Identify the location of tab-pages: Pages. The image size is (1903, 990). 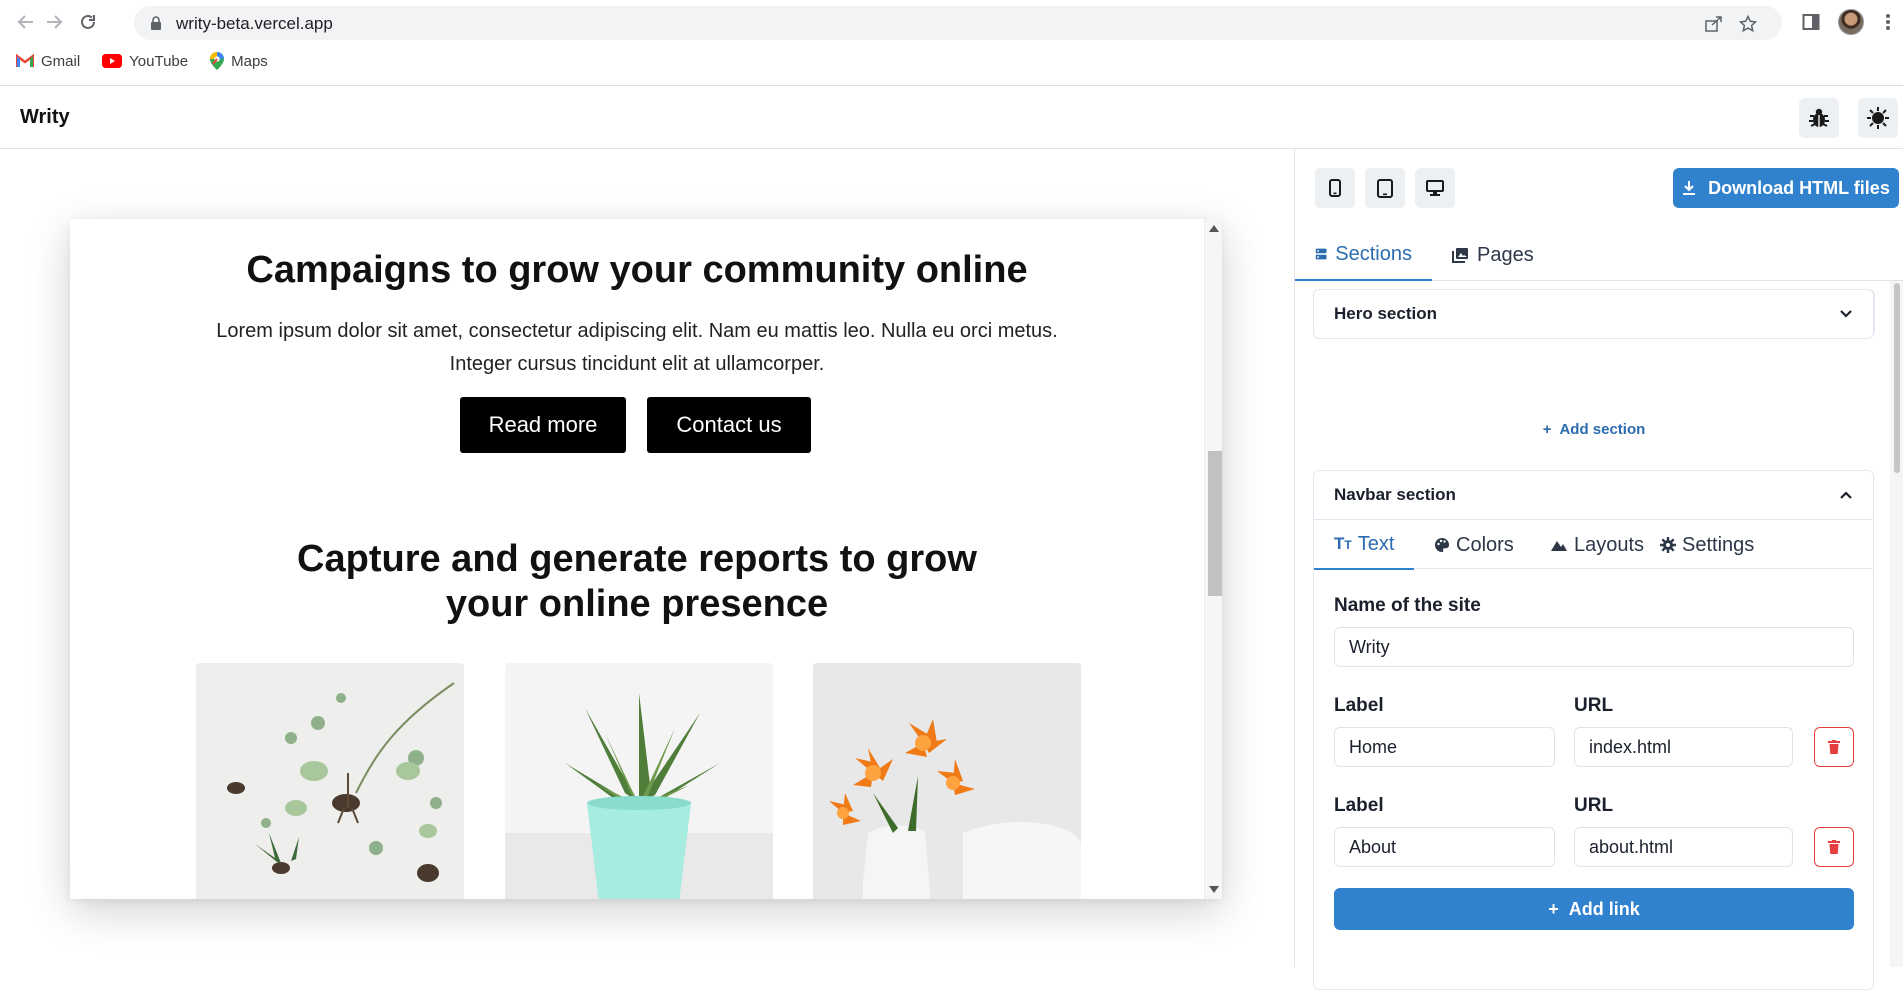
(1493, 255).